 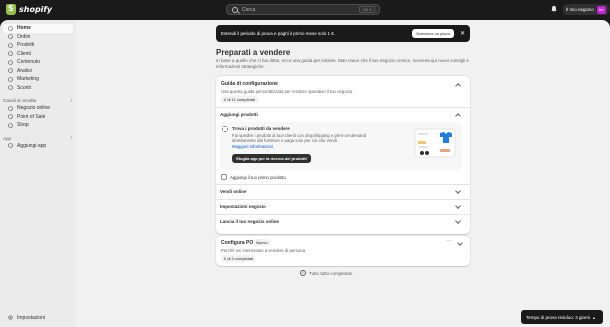 I want to click on sales-channels-heading: Canali di vendita ›, so click(x=38, y=100).